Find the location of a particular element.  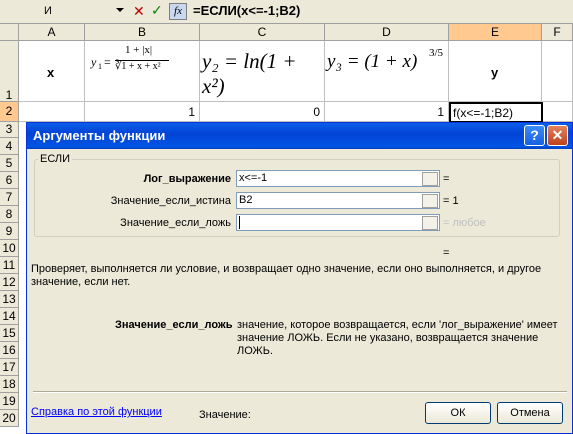

y1-equals: = is located at coordinates (107, 62).